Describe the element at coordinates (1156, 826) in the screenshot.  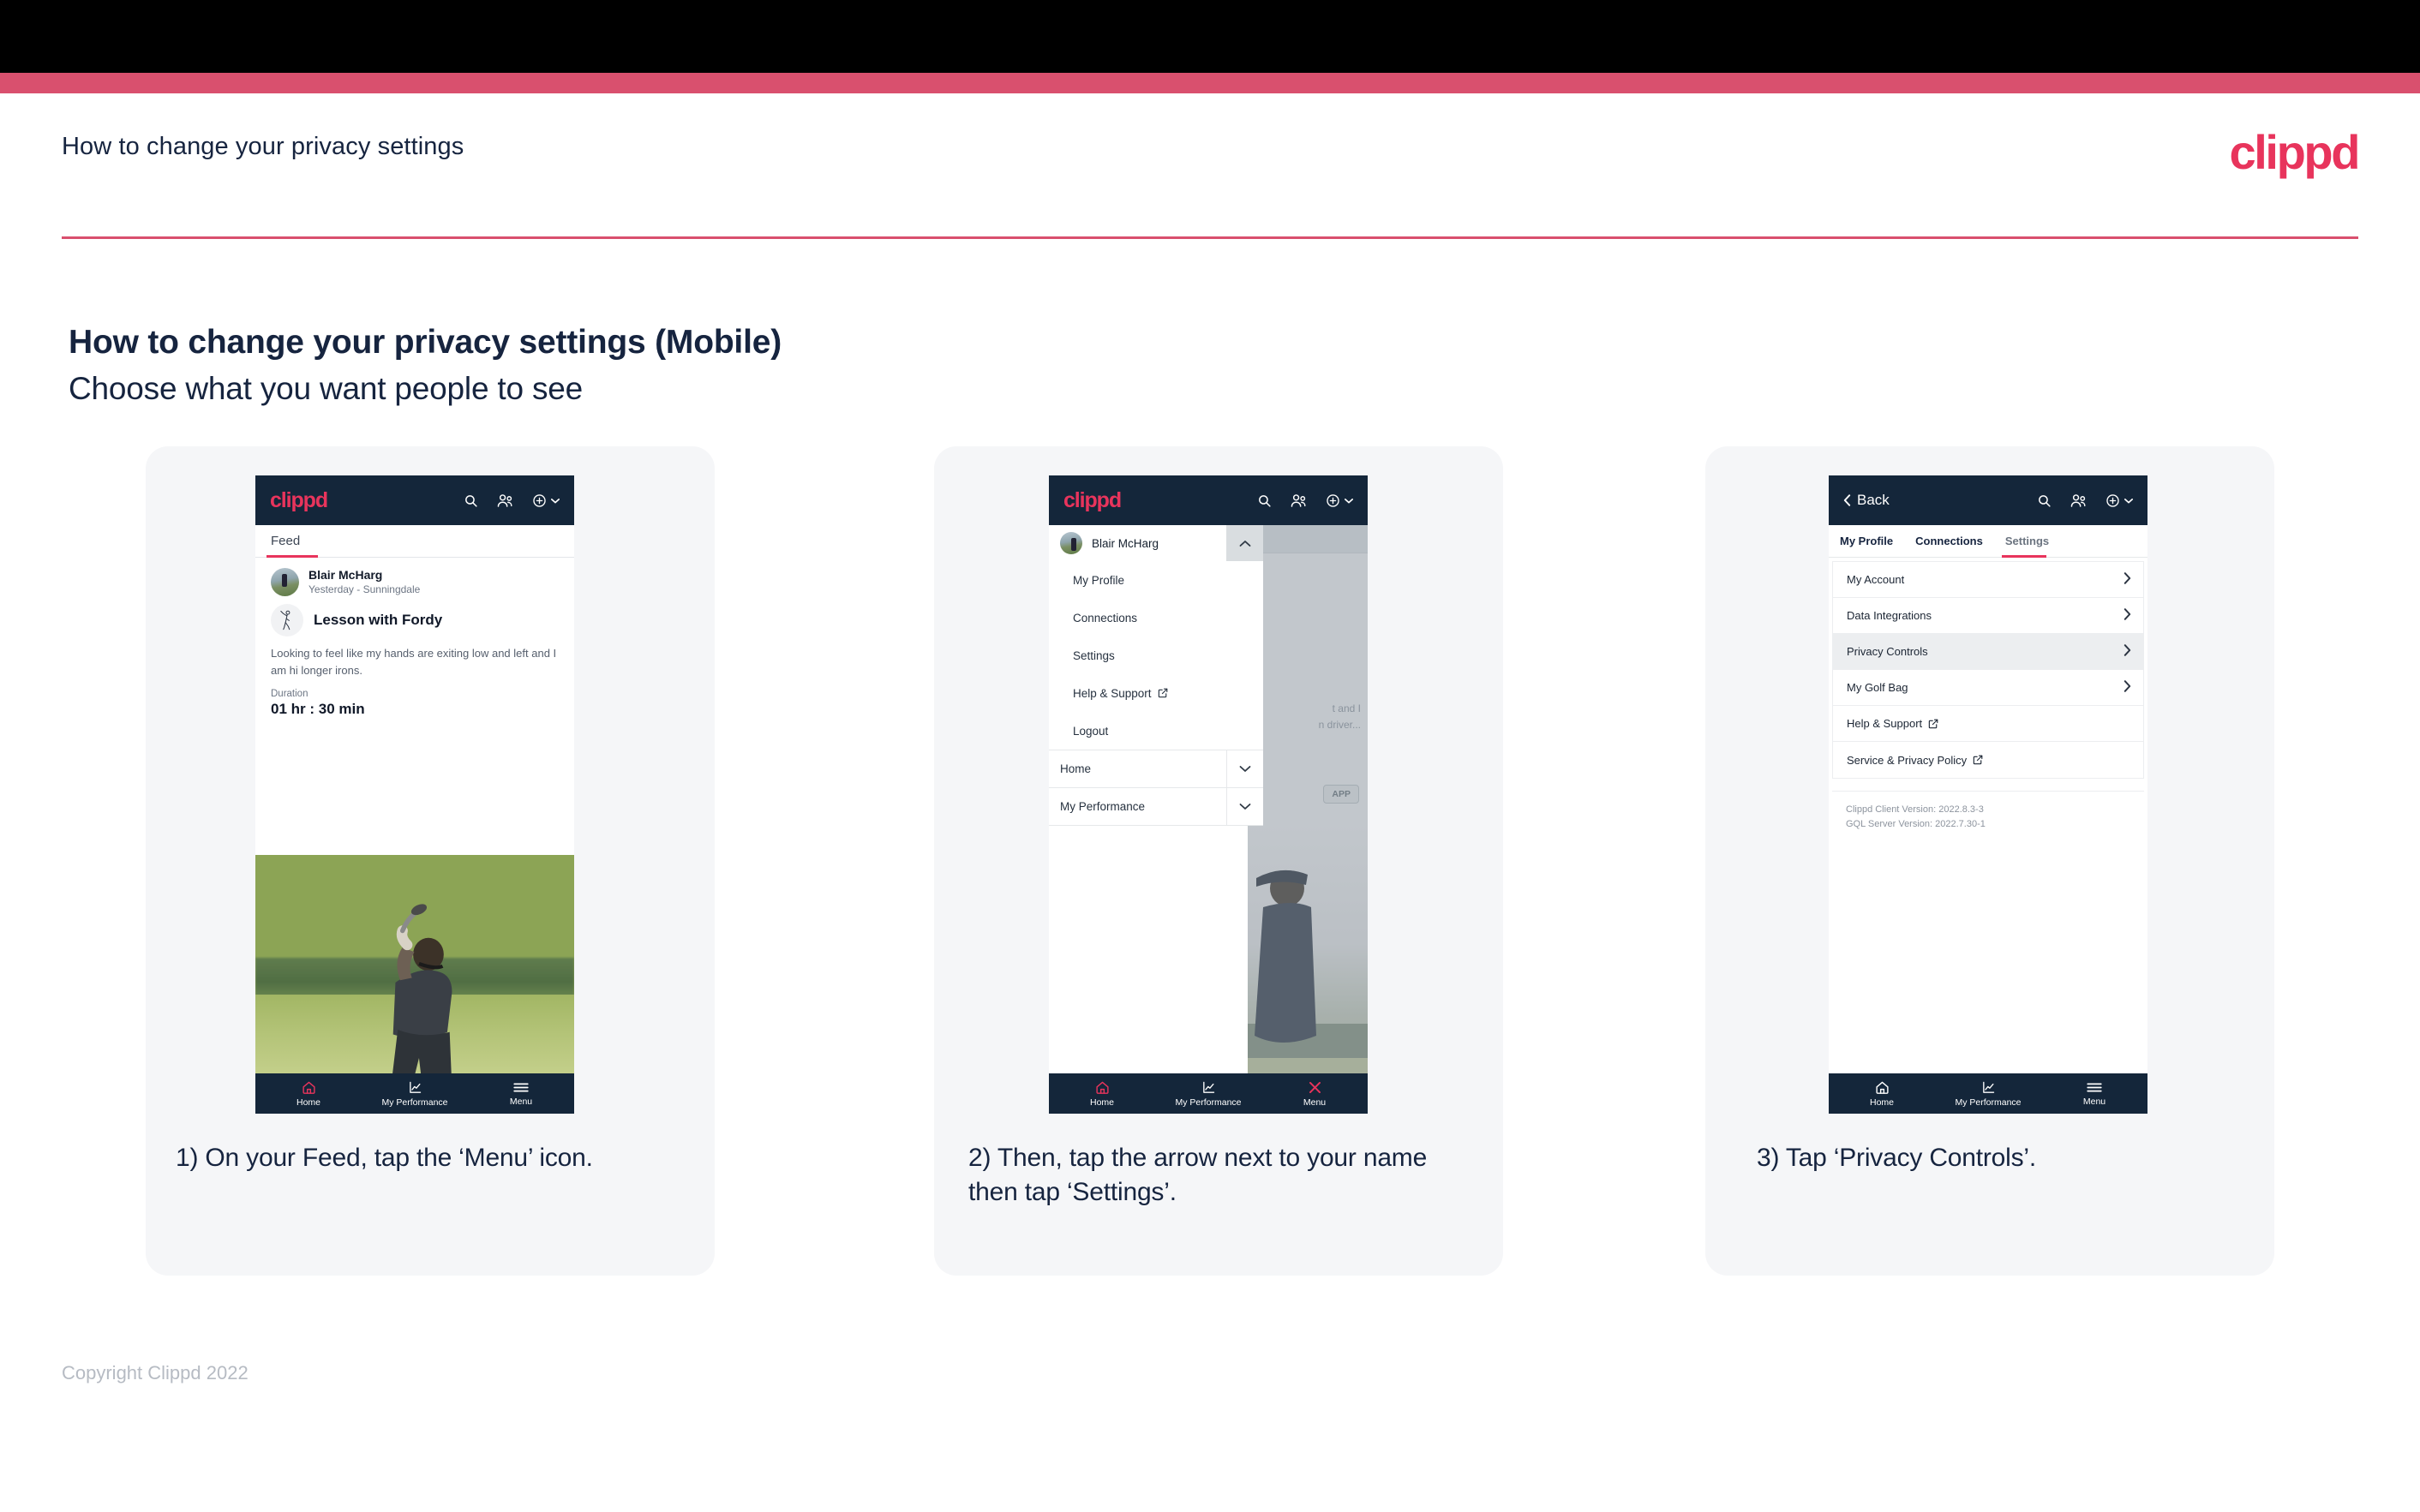
I see `menu-bottom-divider` at that location.